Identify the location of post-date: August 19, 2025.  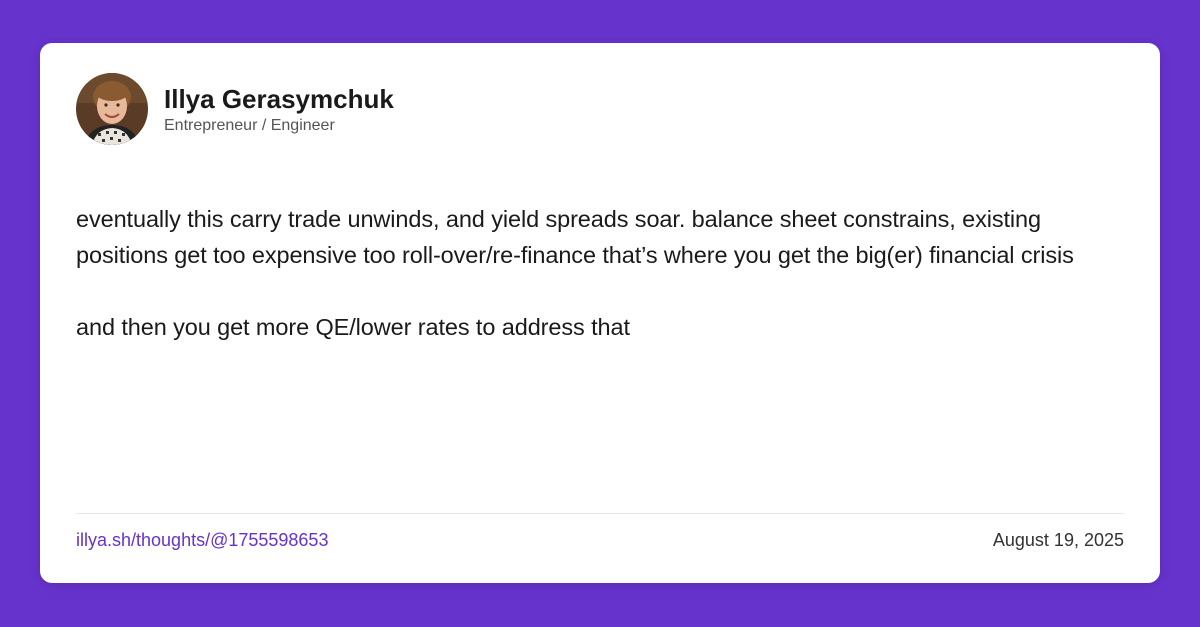
(1058, 540).